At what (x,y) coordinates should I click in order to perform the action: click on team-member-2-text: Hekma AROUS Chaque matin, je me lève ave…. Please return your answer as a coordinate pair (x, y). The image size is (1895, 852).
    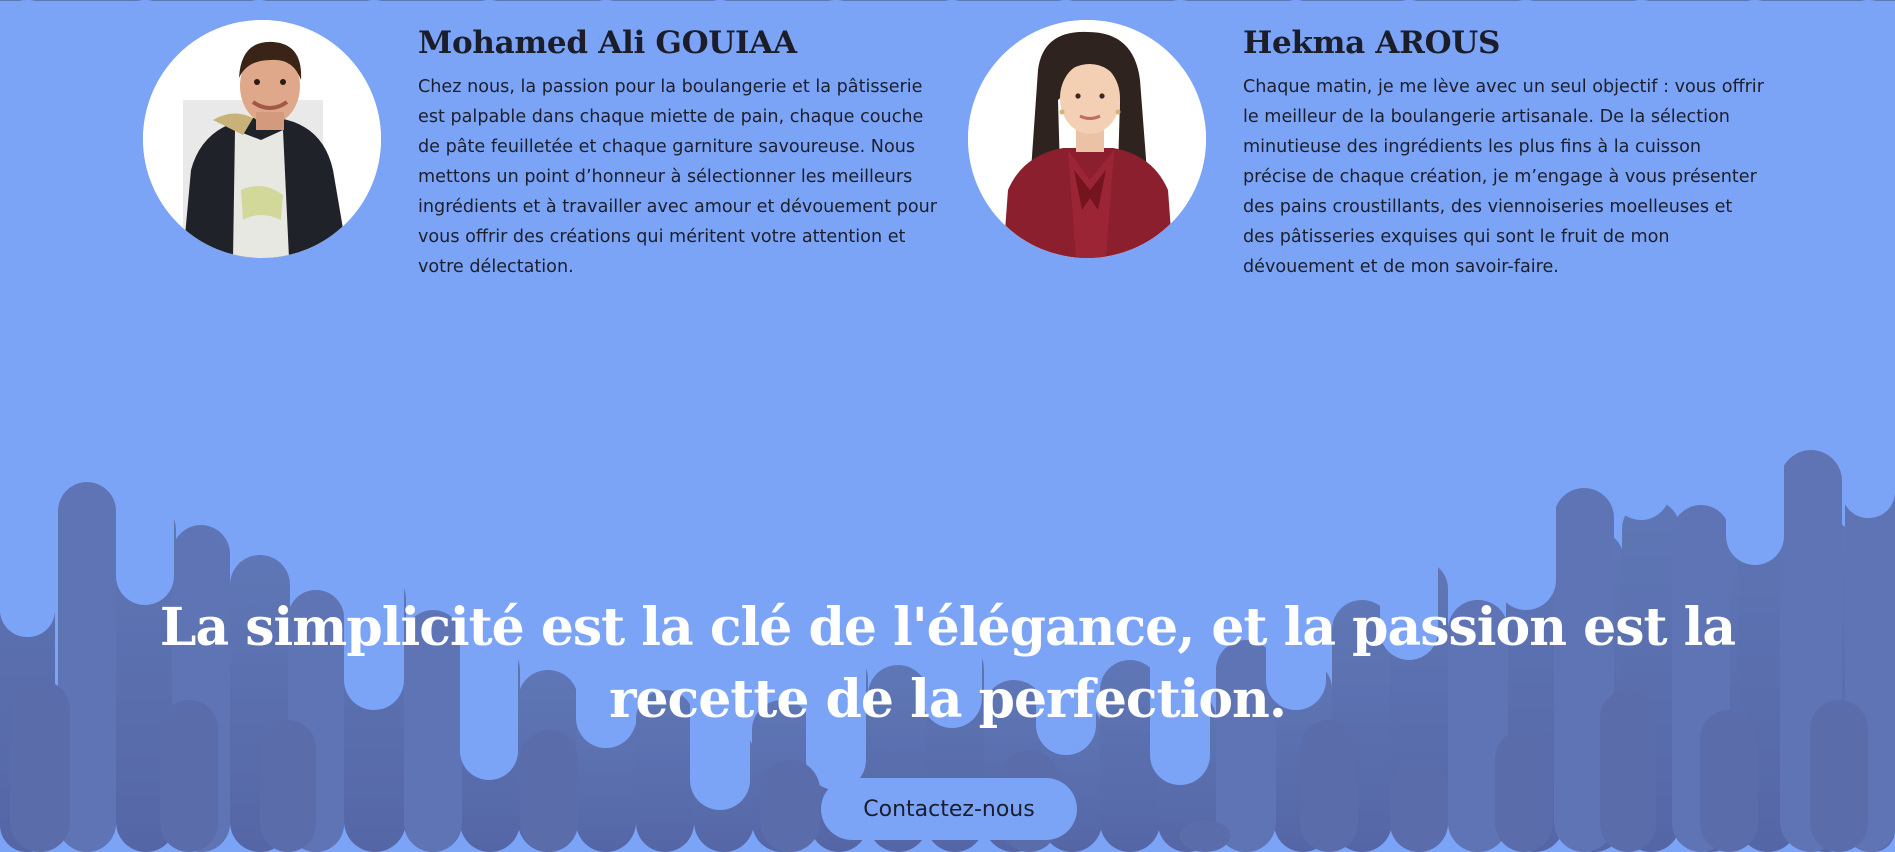
    Looking at the image, I should click on (1505, 151).